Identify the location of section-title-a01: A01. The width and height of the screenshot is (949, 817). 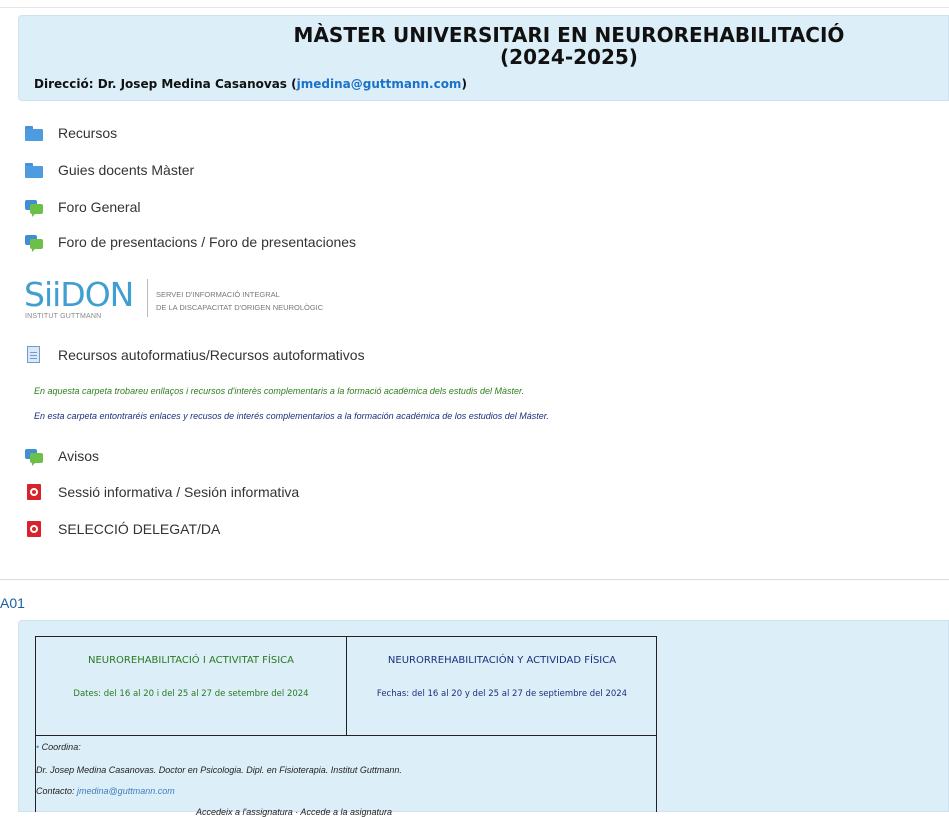
(12, 603).